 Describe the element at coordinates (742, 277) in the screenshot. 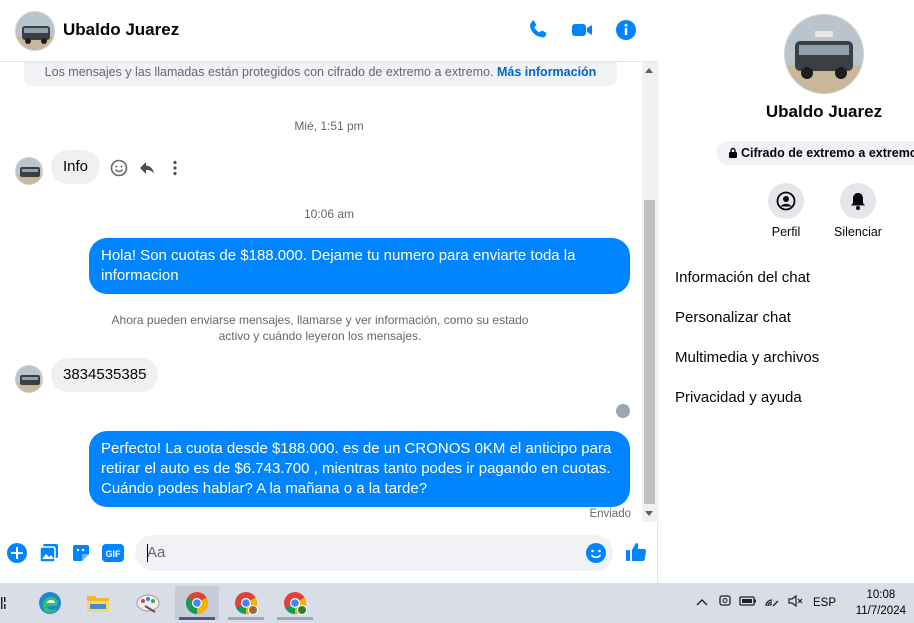

I see `menu-chat-info: Información del chat` at that location.